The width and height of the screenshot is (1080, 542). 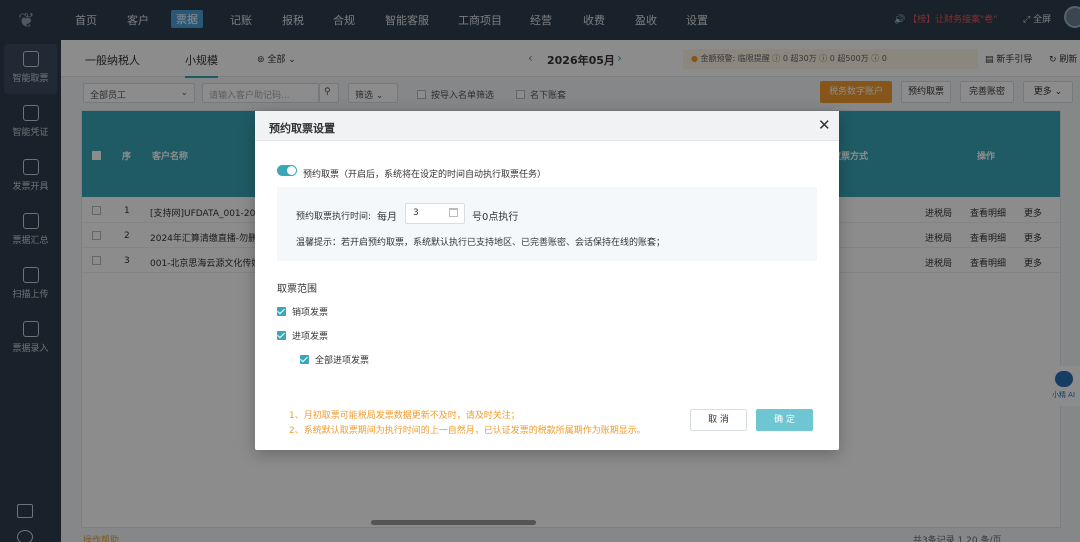 I want to click on schedule-day-input: 3, so click(x=435, y=213).